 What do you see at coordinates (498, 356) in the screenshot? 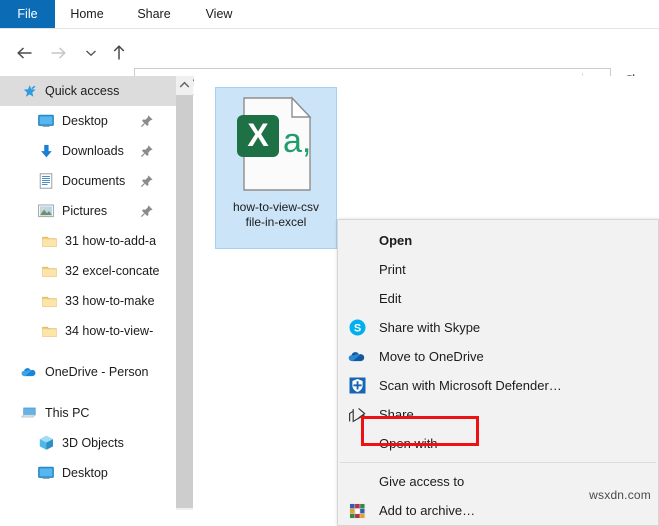
I see `context-menu-item-move-to-onedrive: Move to OneDrive` at bounding box center [498, 356].